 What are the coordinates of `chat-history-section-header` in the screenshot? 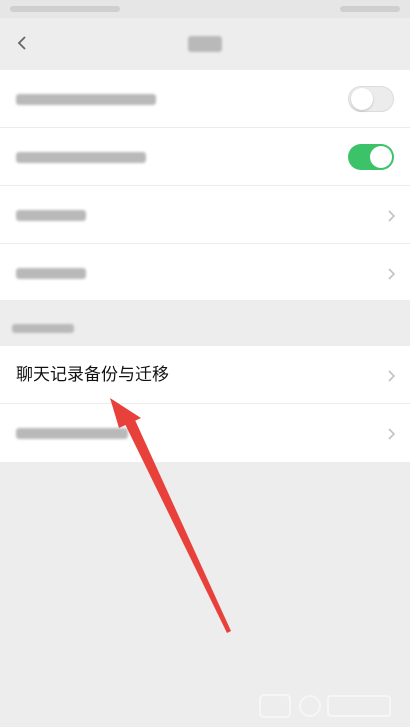 It's located at (205, 323).